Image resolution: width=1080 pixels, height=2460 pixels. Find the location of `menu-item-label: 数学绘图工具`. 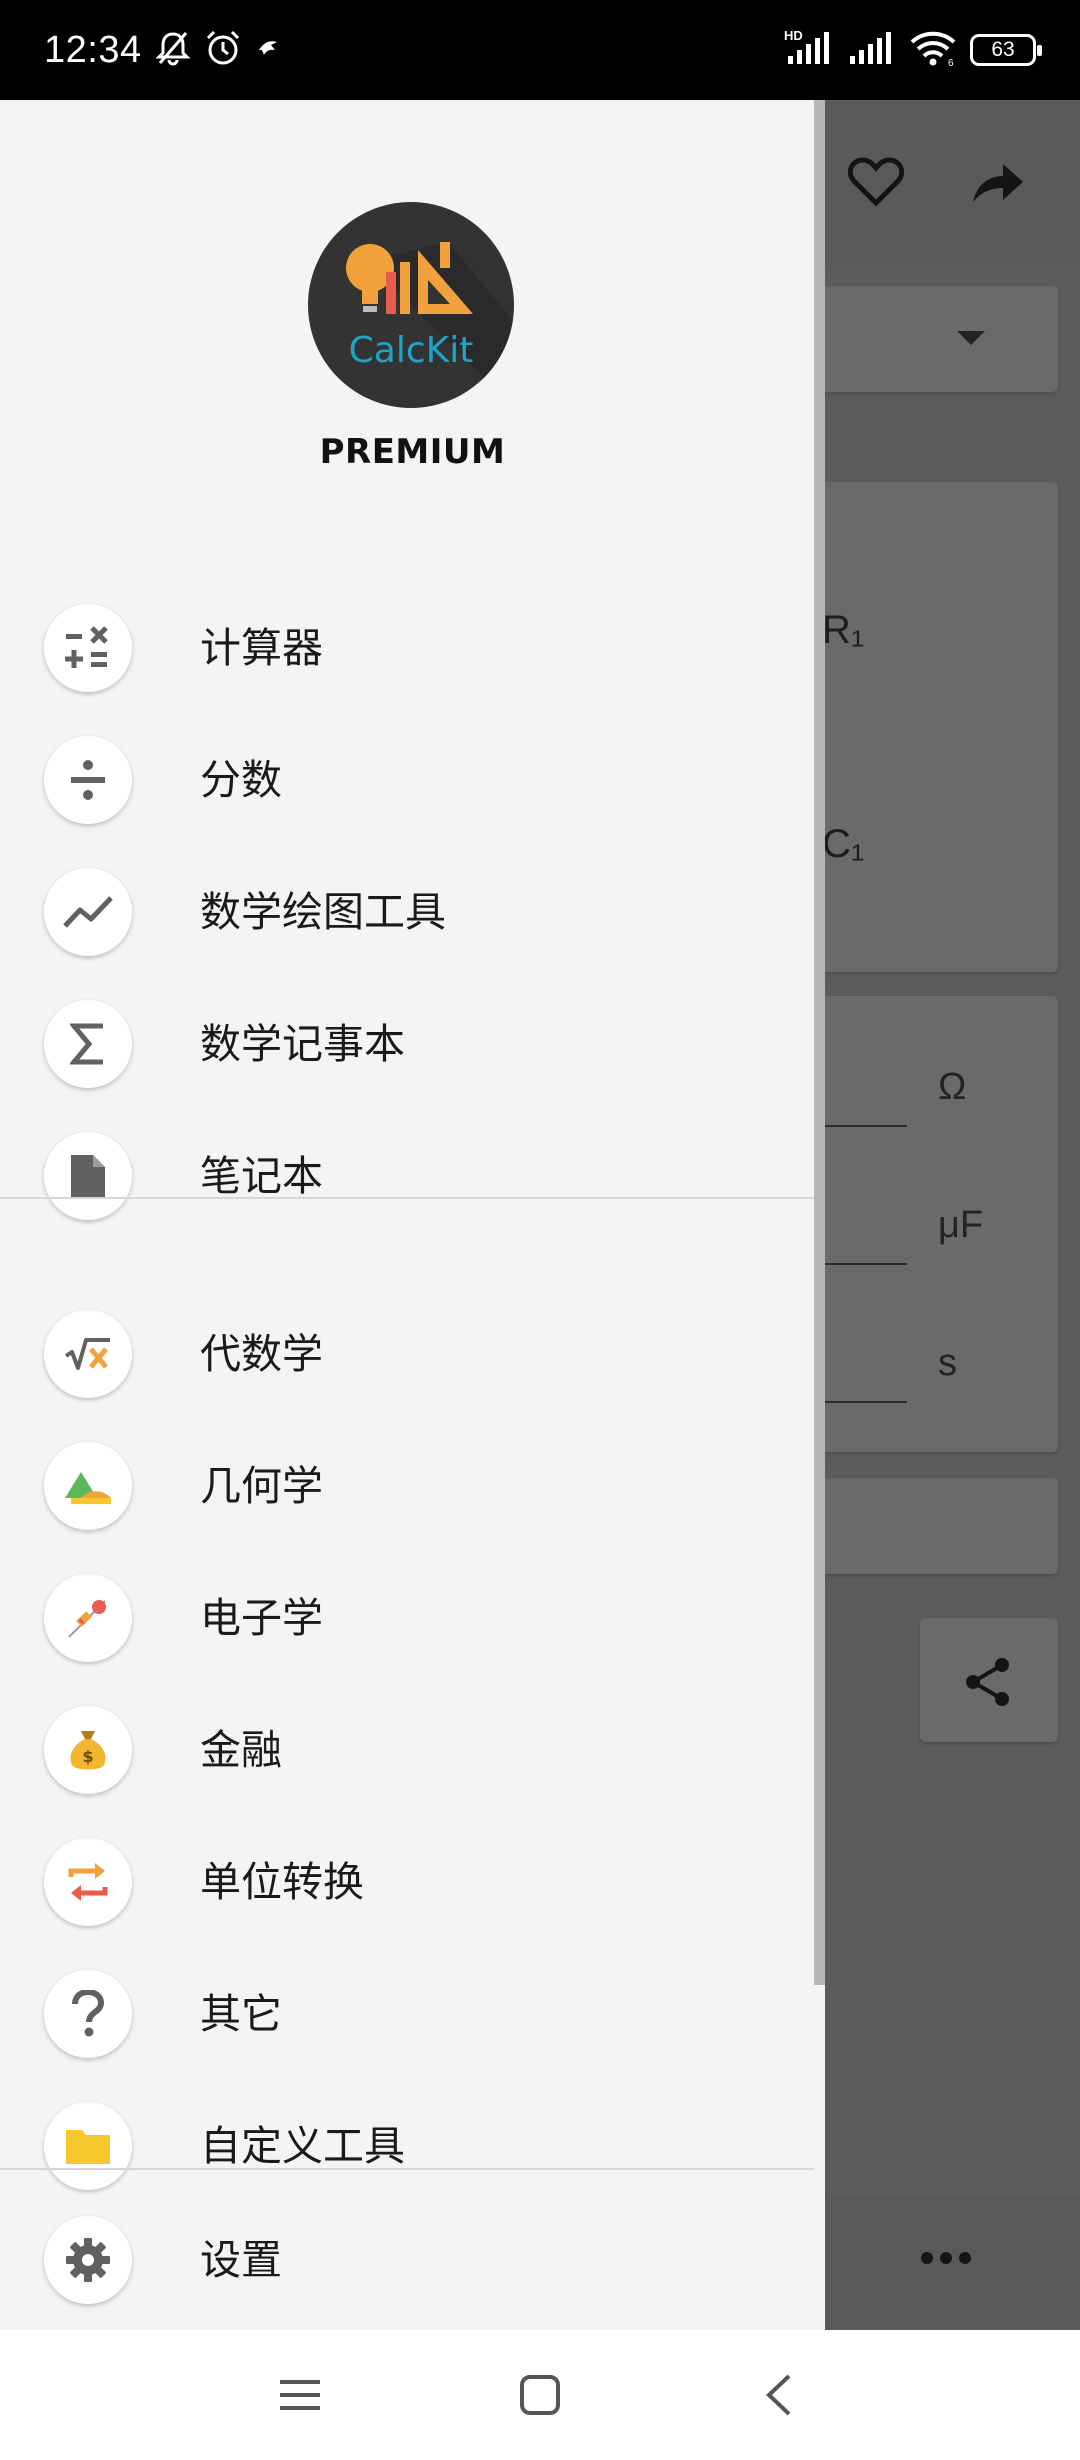

menu-item-label: 数学绘图工具 is located at coordinates (323, 912).